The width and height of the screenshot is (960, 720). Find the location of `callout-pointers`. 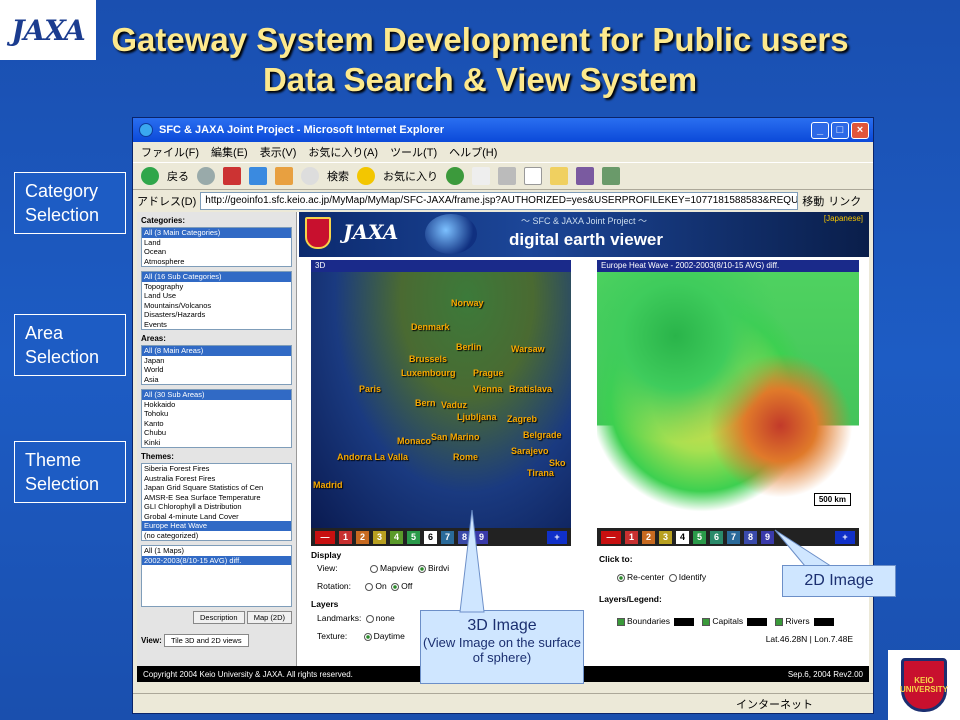

callout-pointers is located at coordinates (650, 561).